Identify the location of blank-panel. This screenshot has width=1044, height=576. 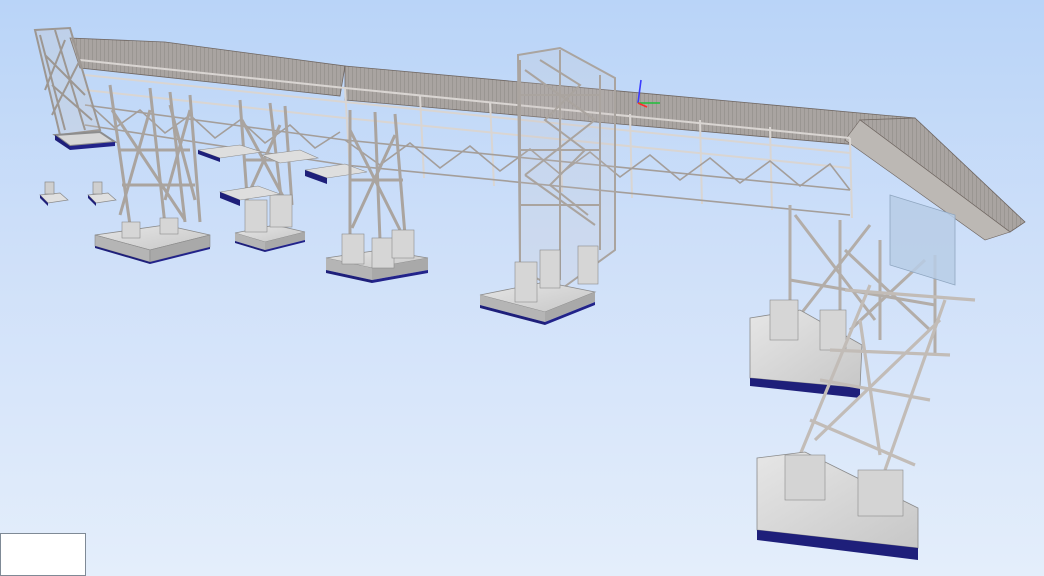
(43, 554).